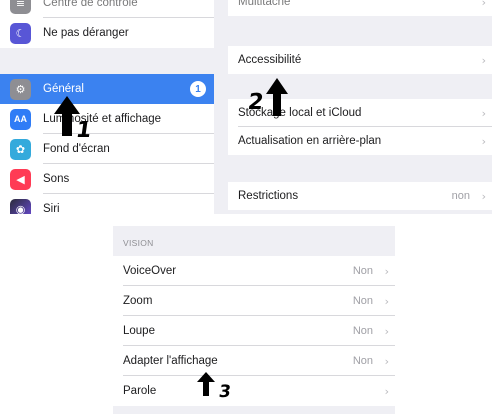 This screenshot has height=414, width=492. Describe the element at coordinates (51, 208) in the screenshot. I see `sidebar-item-label: Siri` at that location.